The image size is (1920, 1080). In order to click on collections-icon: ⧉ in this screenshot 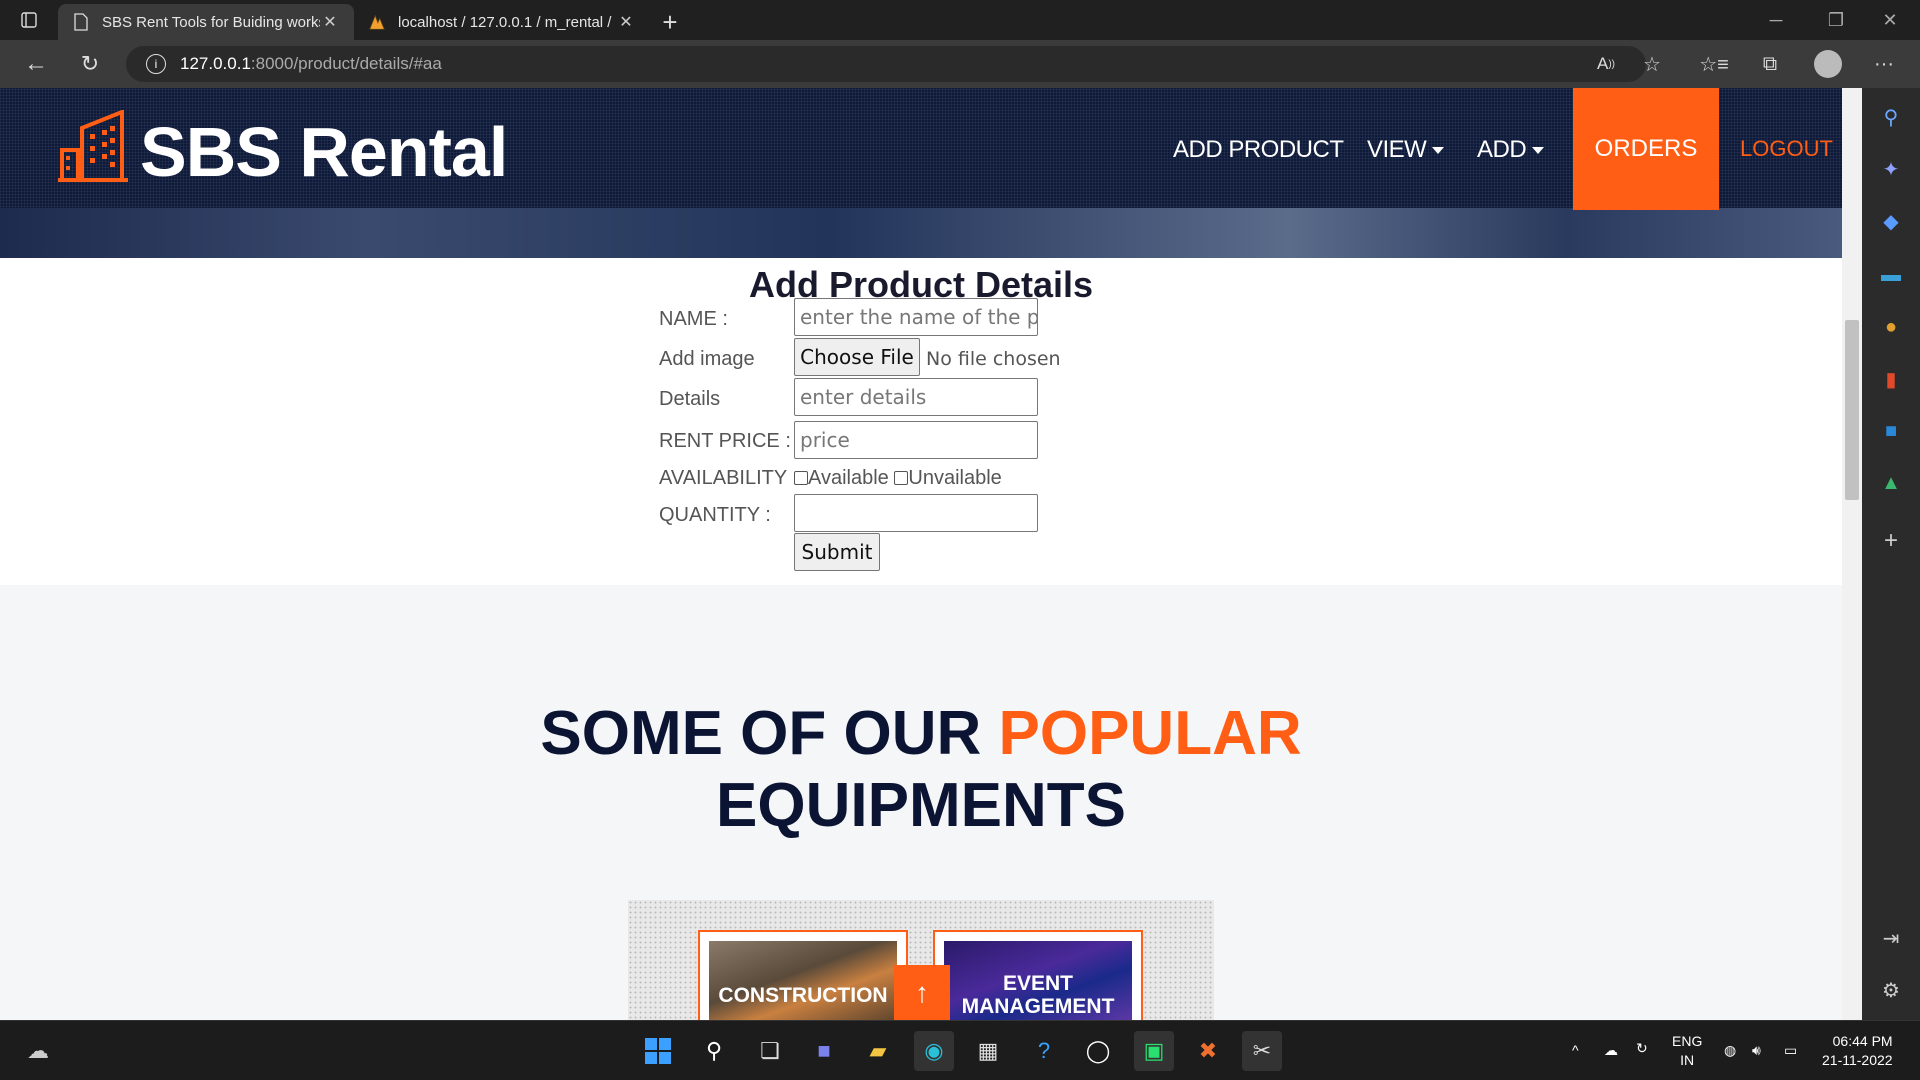, I will do `click(1770, 64)`.